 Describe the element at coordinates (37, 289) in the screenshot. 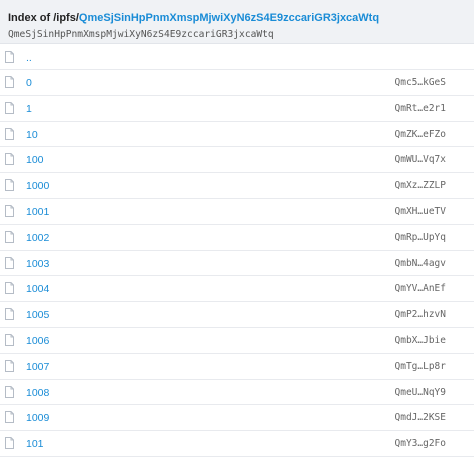

I see `file-name-link: 1004` at that location.